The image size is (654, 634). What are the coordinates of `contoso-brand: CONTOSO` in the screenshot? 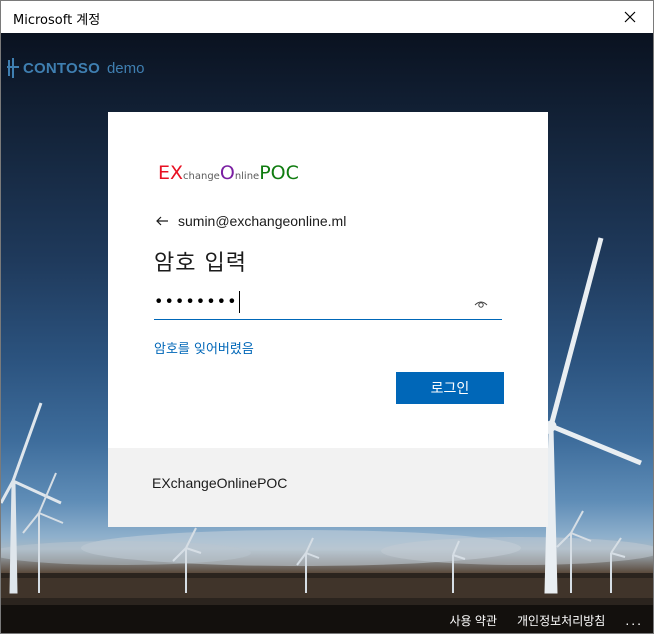 It's located at (61, 68).